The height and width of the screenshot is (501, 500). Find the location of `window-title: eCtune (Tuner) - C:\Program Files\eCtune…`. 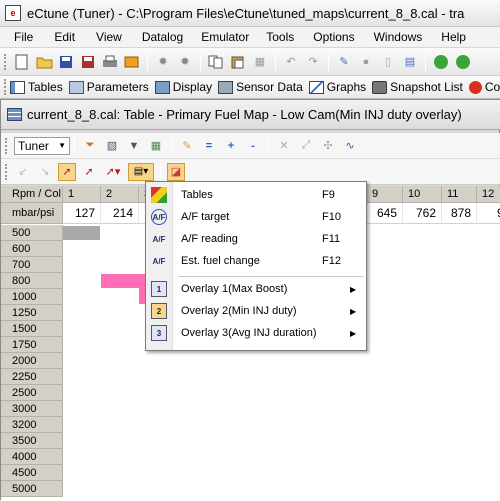

window-title: eCtune (Tuner) - C:\Program Files\eCtune… is located at coordinates (246, 13).